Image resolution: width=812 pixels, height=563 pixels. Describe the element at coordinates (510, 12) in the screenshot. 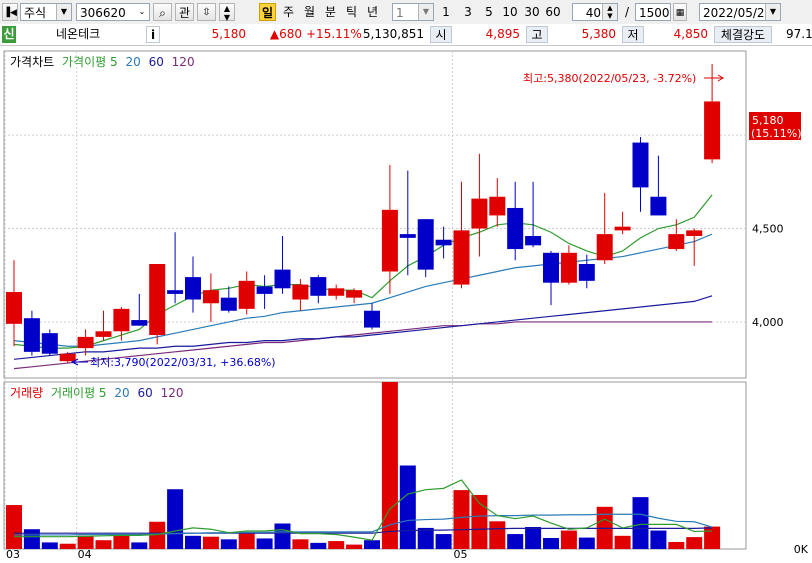

I see `interval-10-button: 10` at that location.